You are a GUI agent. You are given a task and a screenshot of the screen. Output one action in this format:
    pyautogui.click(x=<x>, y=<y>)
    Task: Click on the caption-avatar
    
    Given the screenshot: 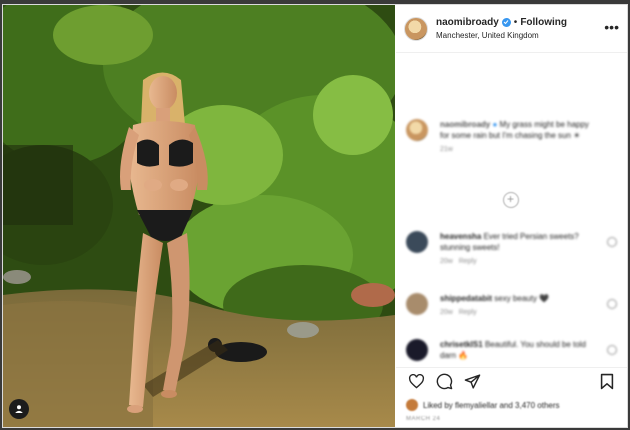 What is the action you would take?
    pyautogui.click(x=417, y=130)
    